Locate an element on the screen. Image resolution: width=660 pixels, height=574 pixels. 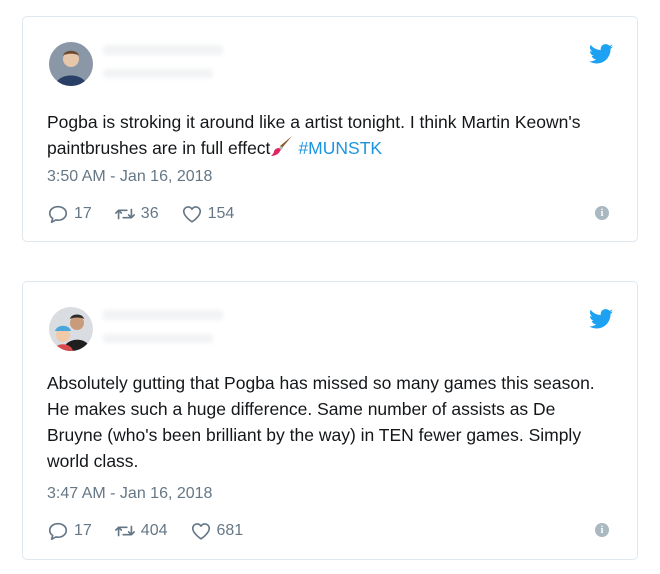
hashtag-link: #MUNSTK is located at coordinates (340, 148).